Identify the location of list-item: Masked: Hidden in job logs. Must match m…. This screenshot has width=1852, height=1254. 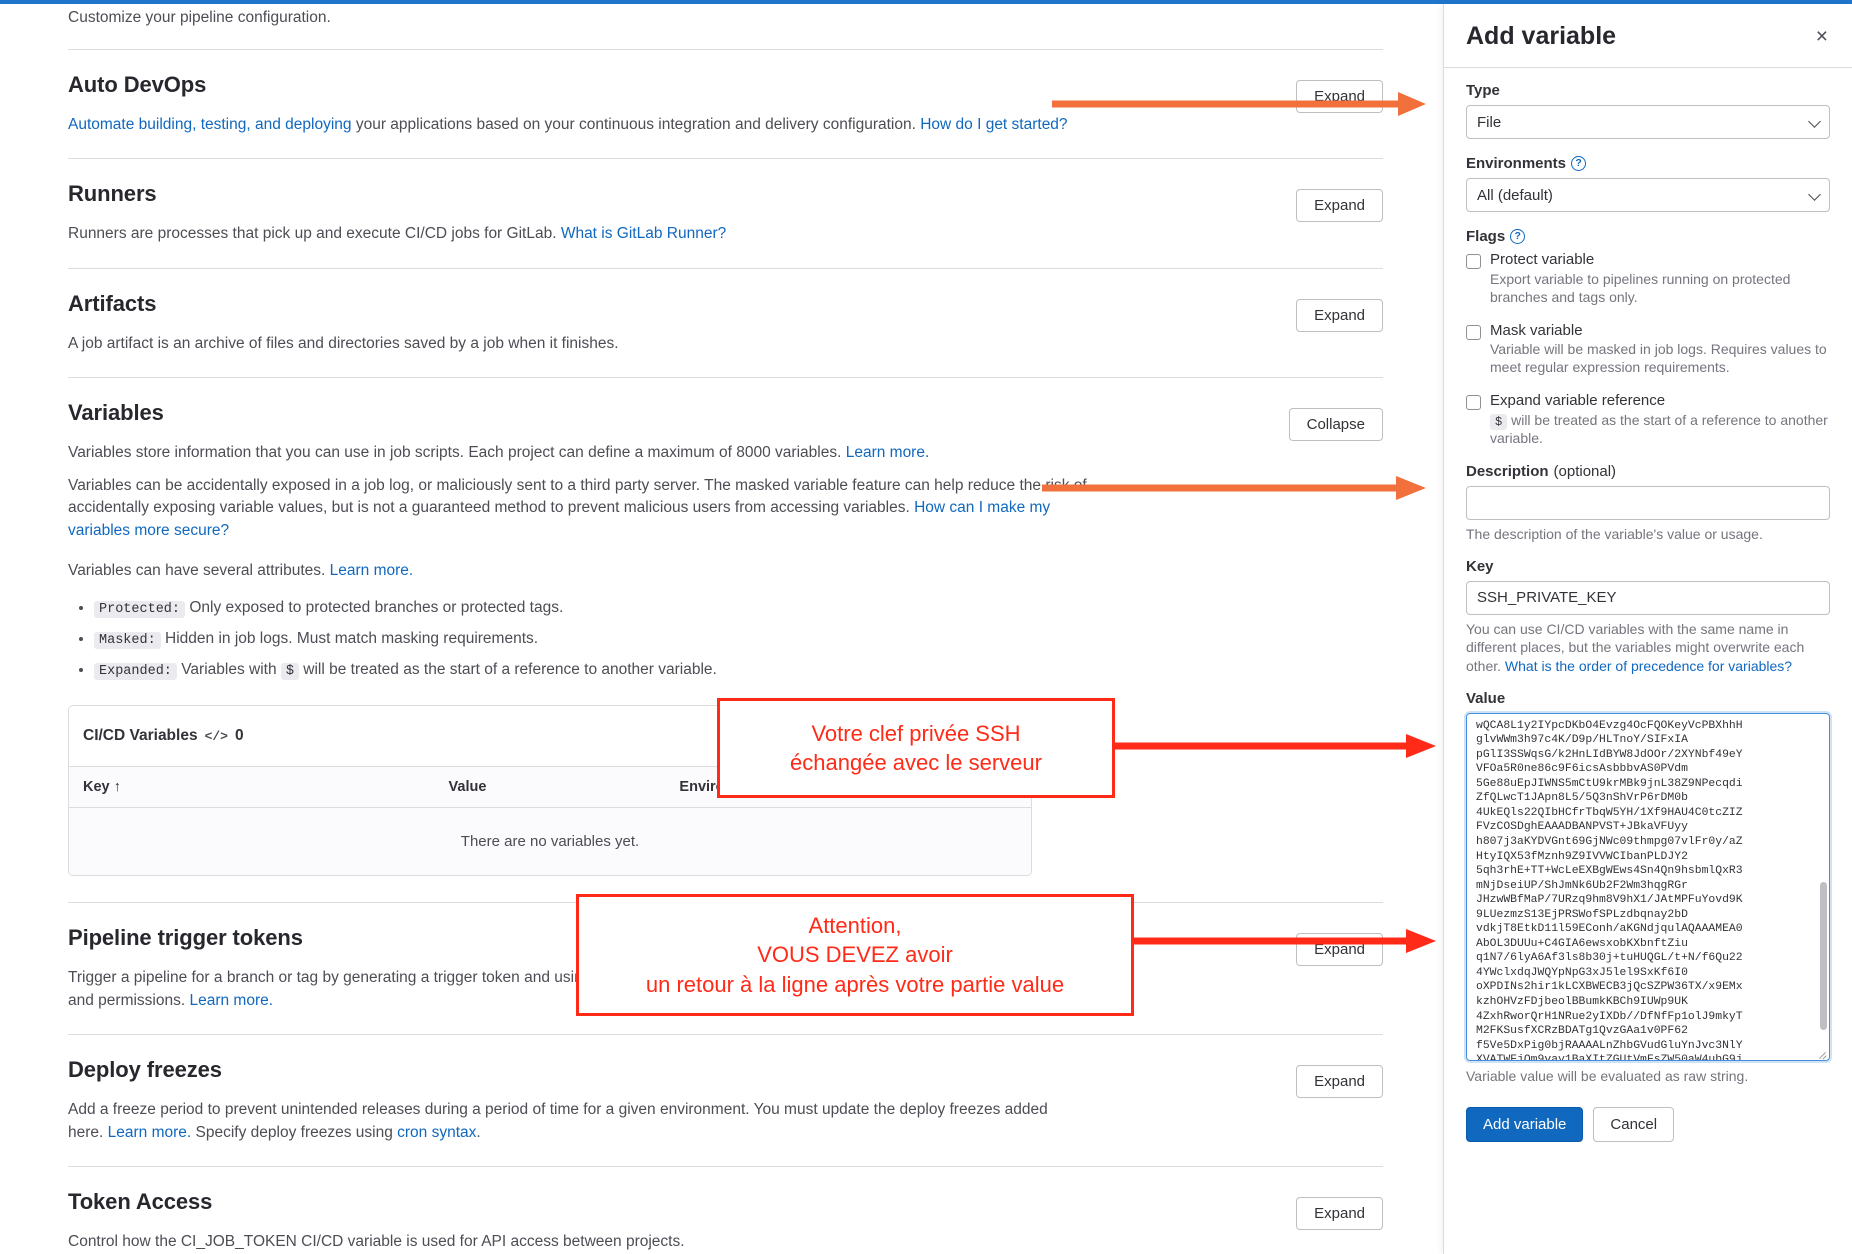
(738, 639).